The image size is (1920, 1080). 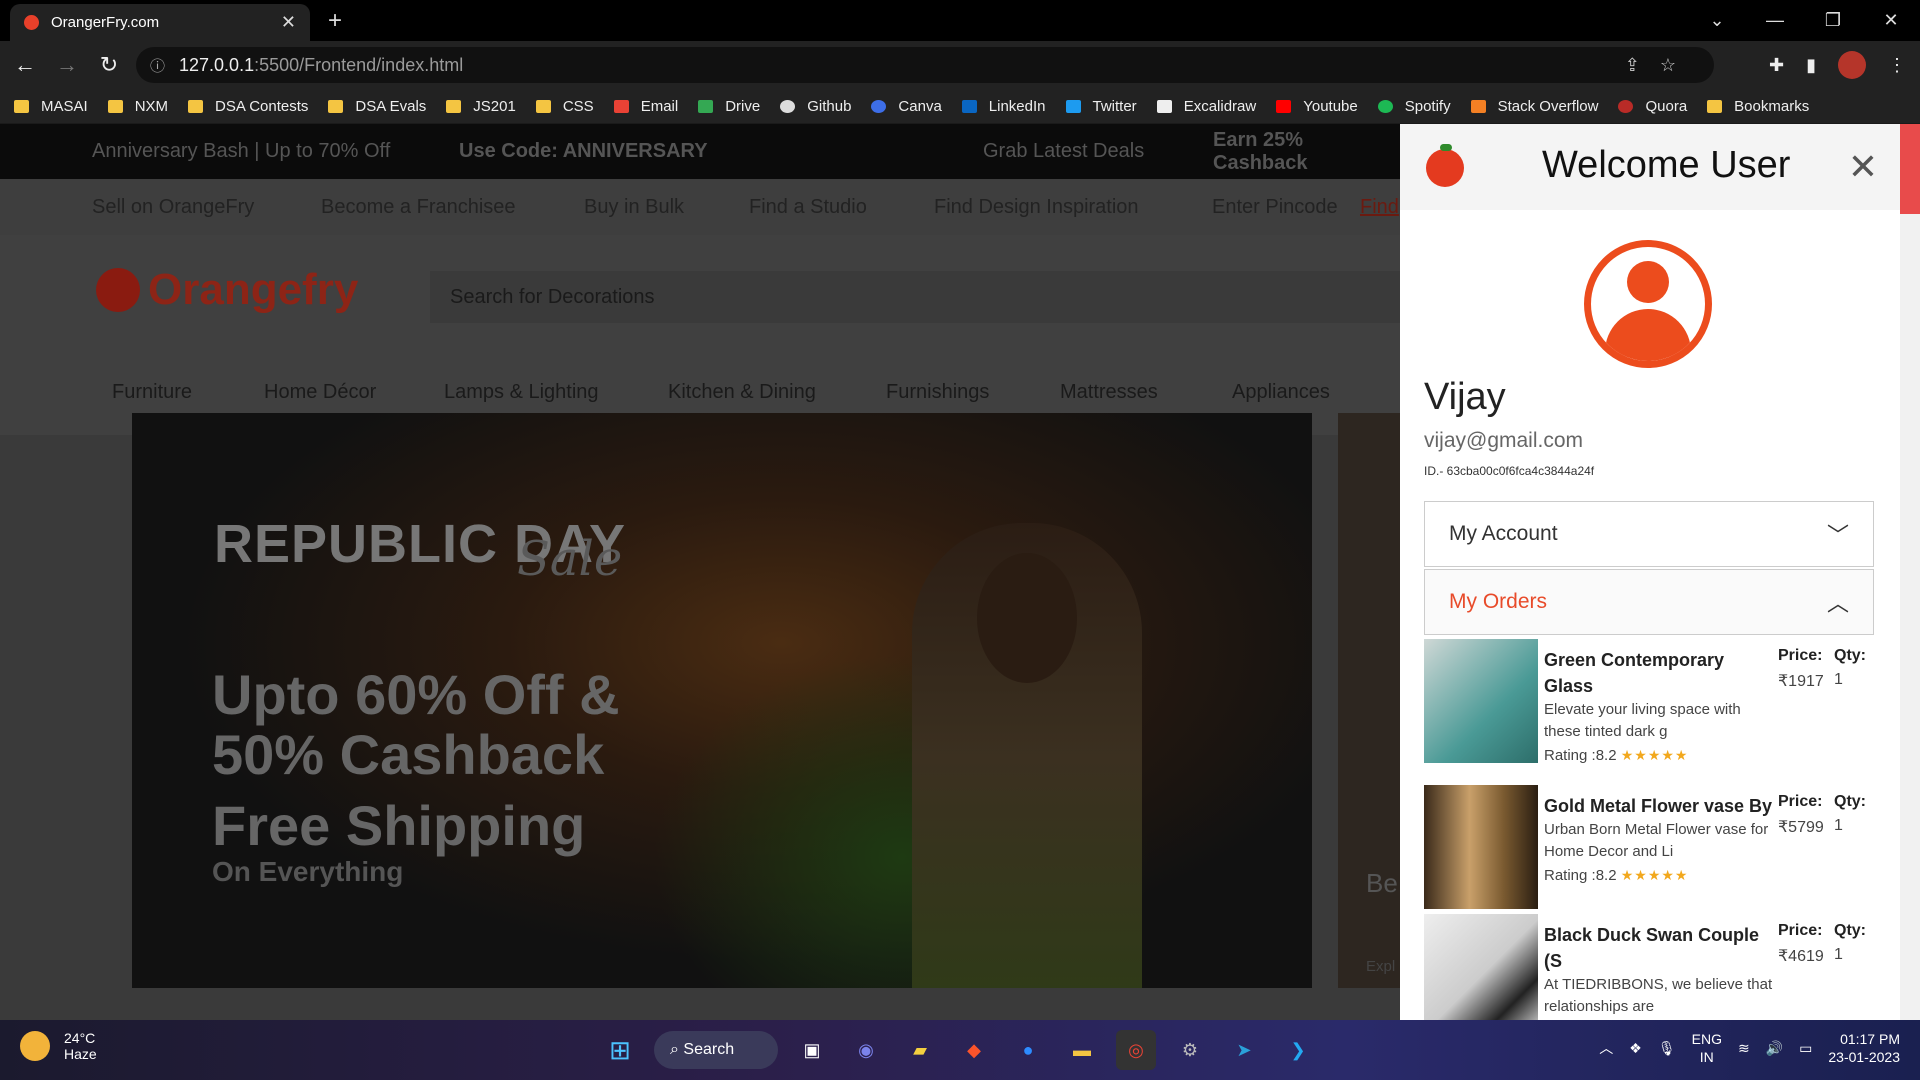 What do you see at coordinates (481, 106) in the screenshot?
I see `bookmark-item: JS201` at bounding box center [481, 106].